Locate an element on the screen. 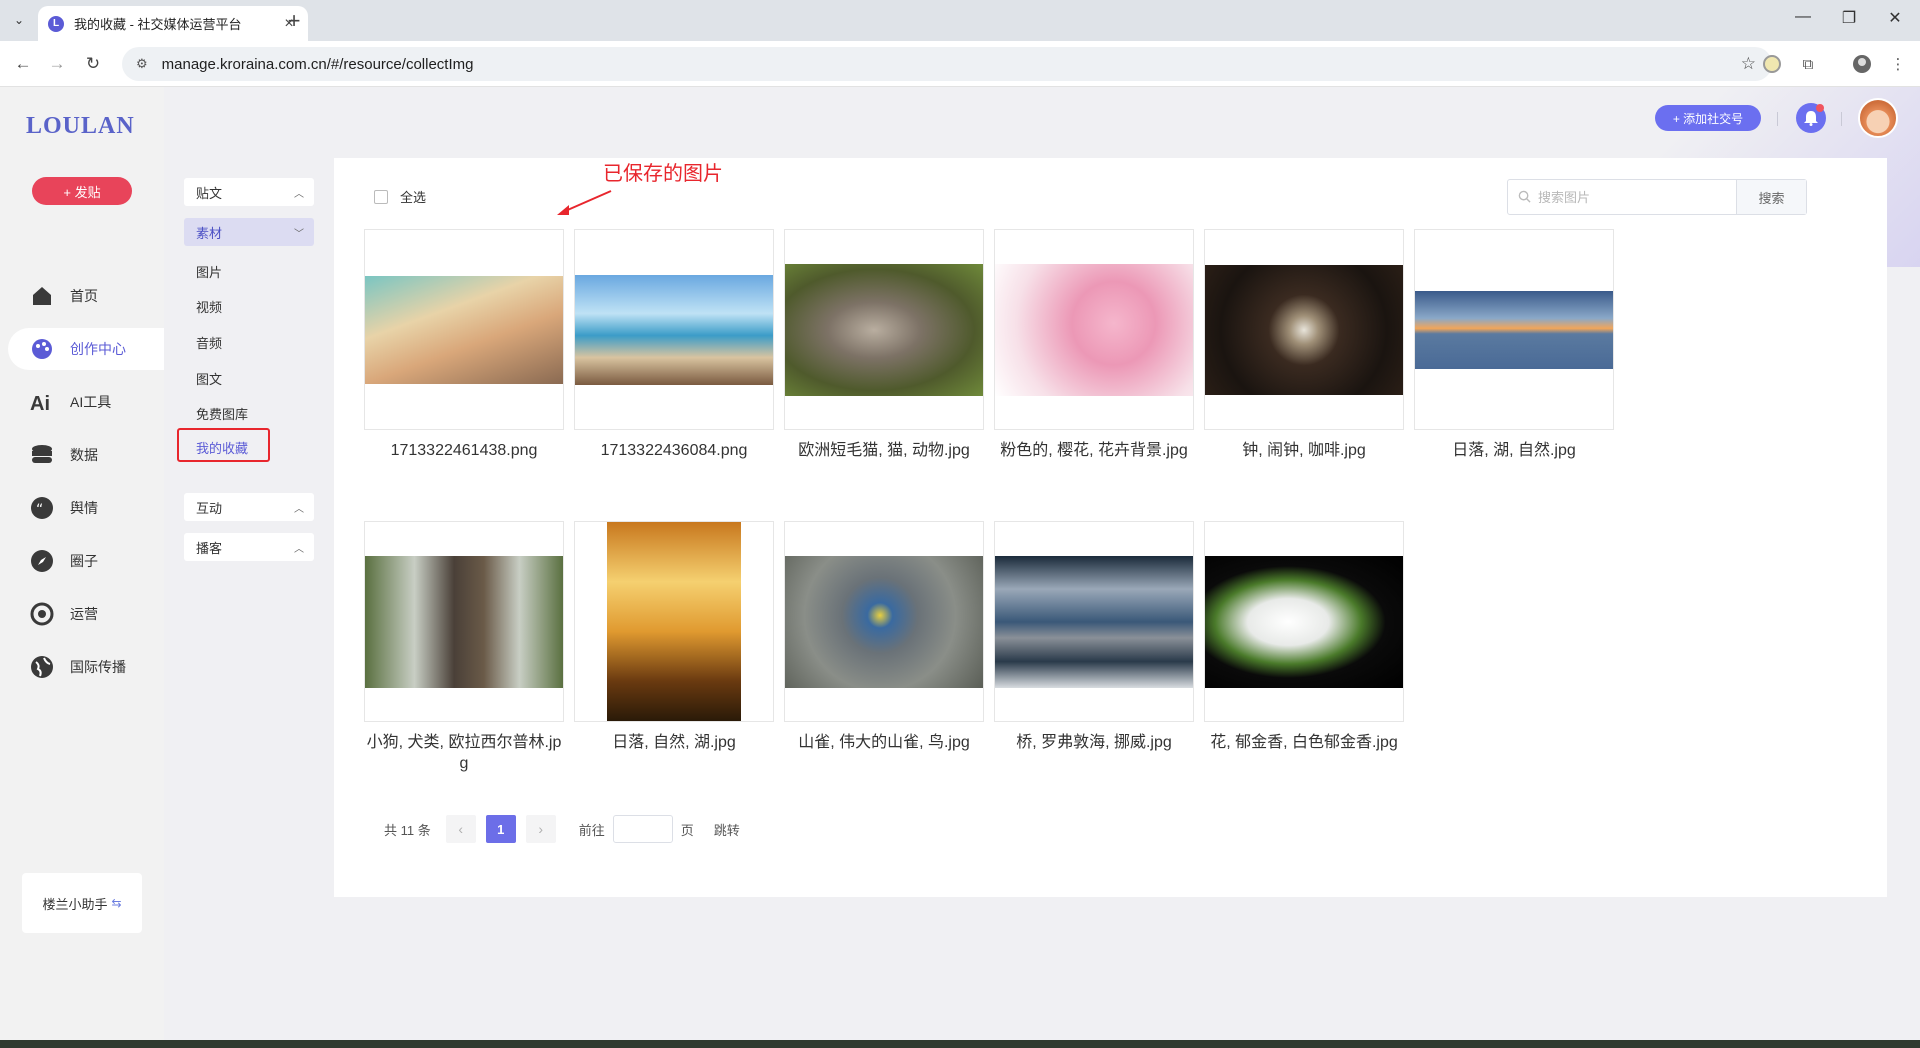 The height and width of the screenshot is (1048, 1920). sidebar-item-label: 数据 is located at coordinates (84, 455).